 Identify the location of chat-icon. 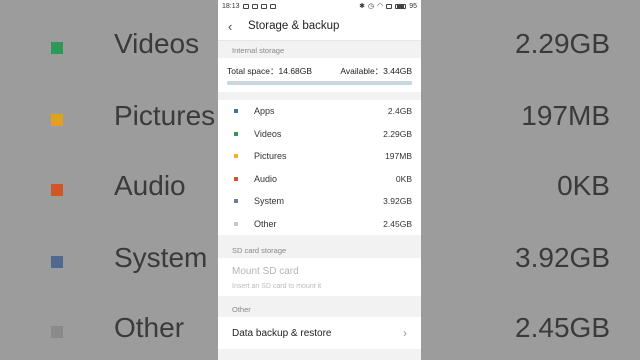
(245, 6).